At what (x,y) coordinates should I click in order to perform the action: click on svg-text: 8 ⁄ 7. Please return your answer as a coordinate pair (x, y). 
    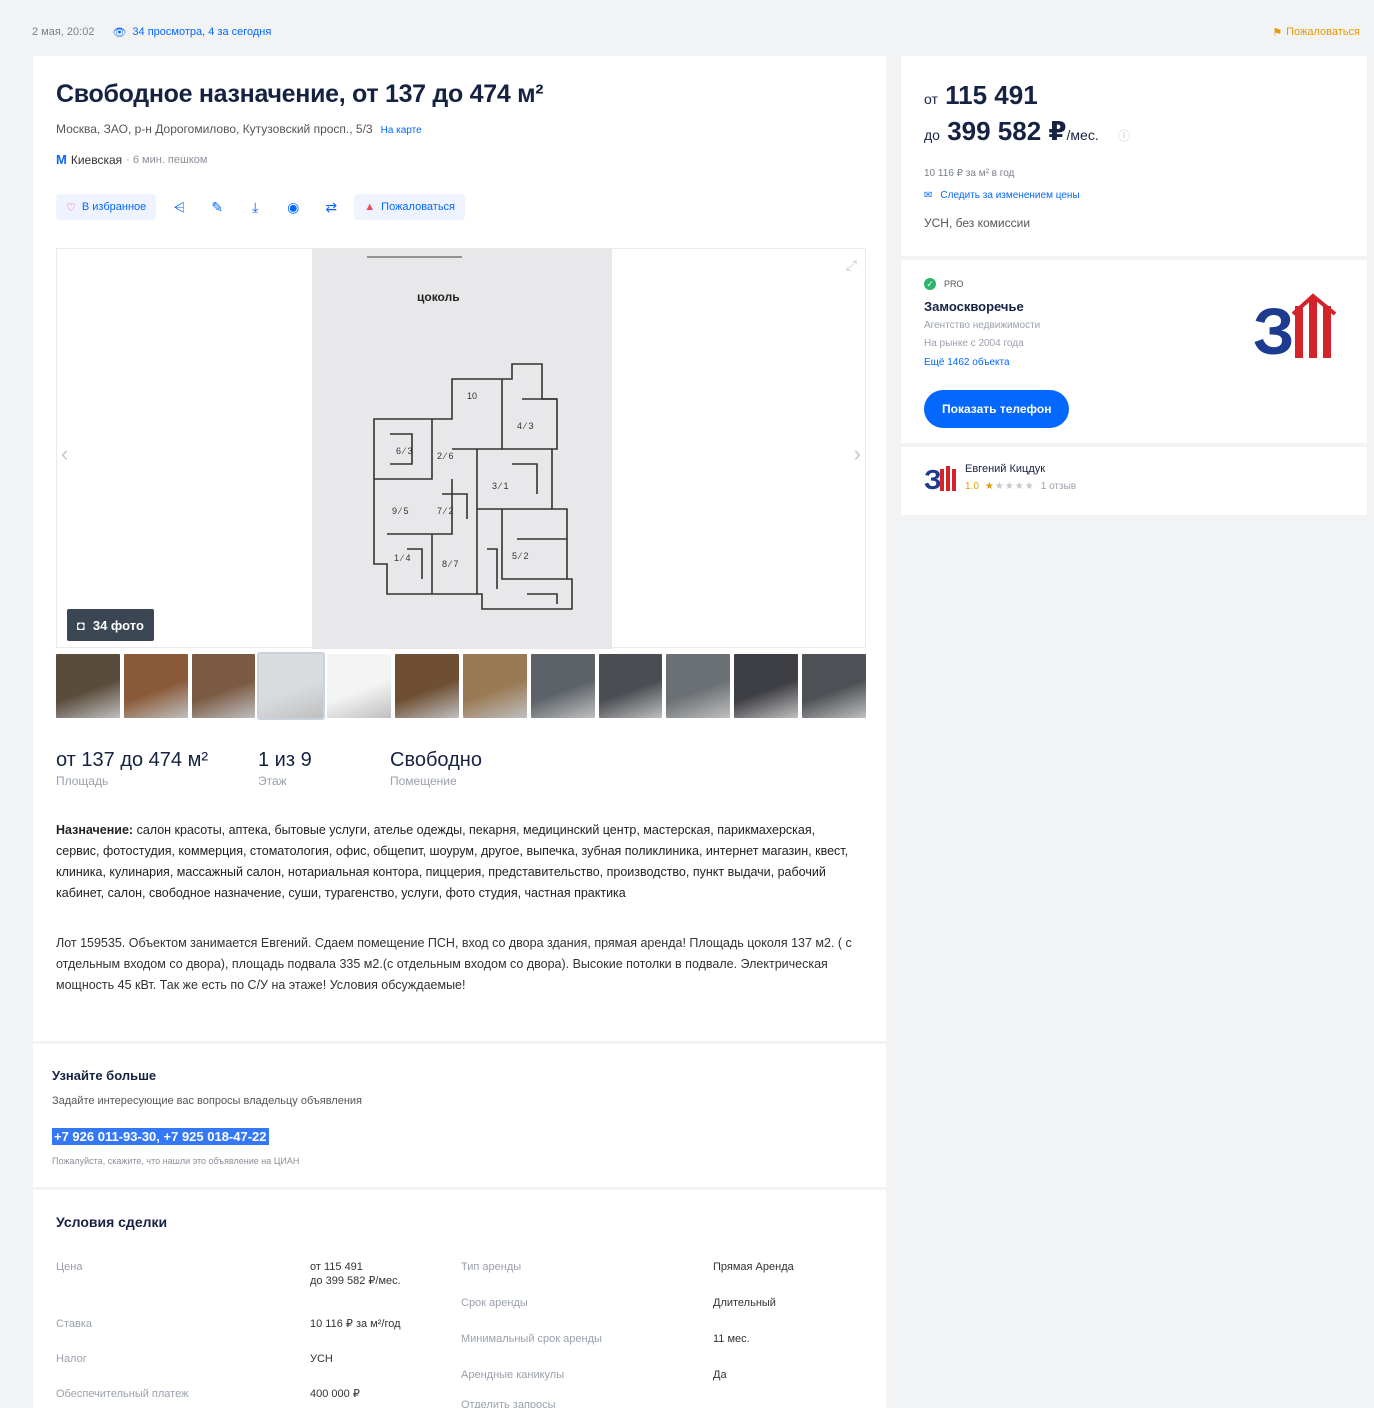
    Looking at the image, I should click on (450, 564).